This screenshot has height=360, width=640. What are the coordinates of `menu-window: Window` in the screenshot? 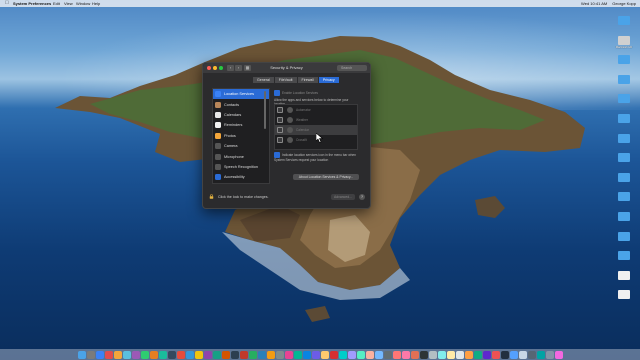 It's located at (83, 3).